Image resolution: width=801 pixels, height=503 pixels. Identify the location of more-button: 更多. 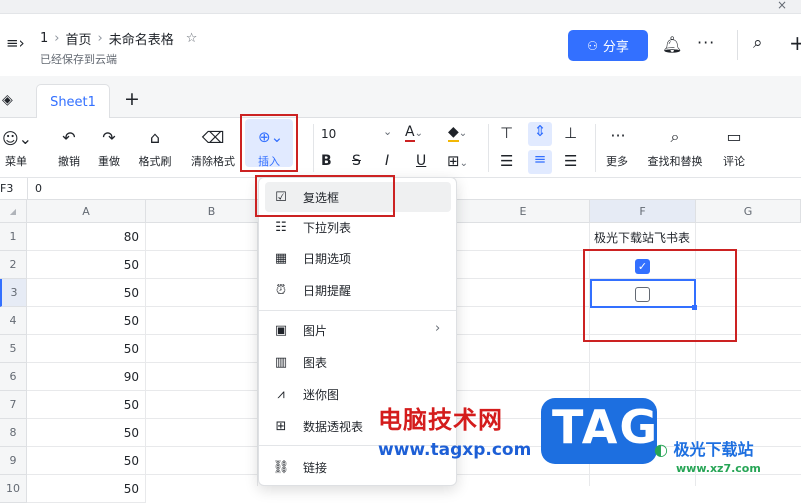
(617, 161).